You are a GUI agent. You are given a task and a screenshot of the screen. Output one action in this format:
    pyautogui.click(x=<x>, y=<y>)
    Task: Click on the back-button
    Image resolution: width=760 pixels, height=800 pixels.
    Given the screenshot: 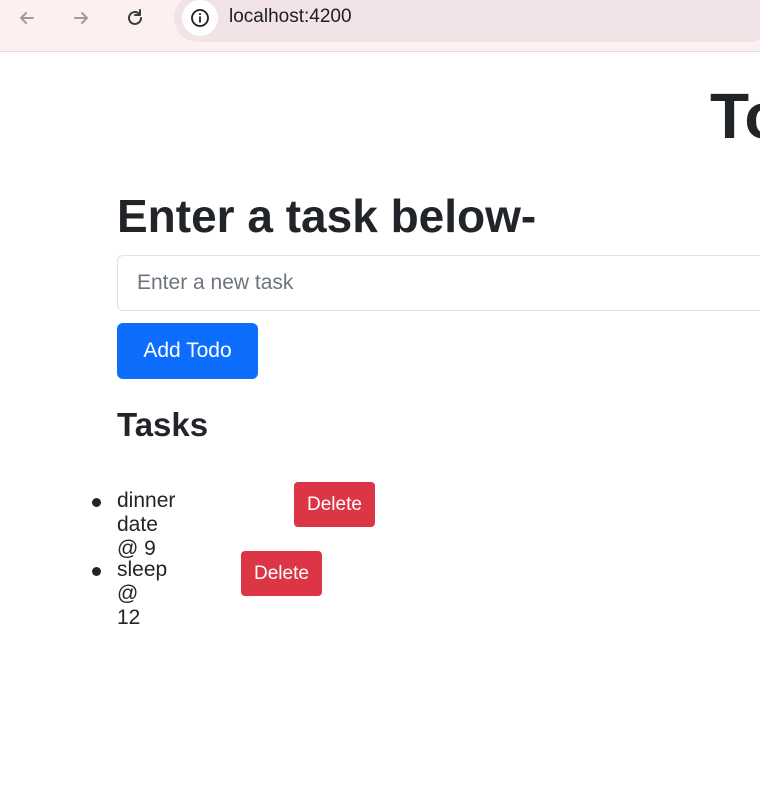 What is the action you would take?
    pyautogui.click(x=27, y=18)
    